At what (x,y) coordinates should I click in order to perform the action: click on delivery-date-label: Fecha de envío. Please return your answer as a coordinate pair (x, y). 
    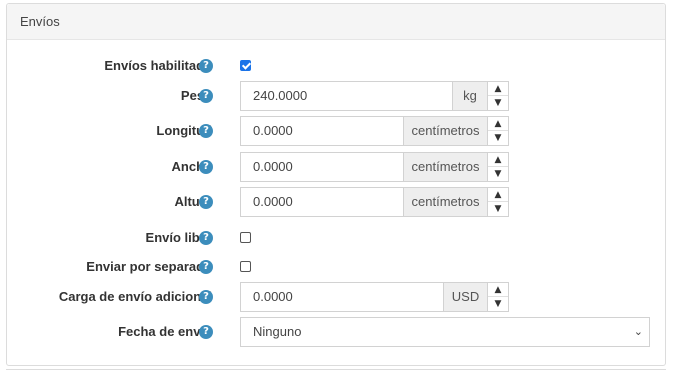
    Looking at the image, I should click on (165, 331).